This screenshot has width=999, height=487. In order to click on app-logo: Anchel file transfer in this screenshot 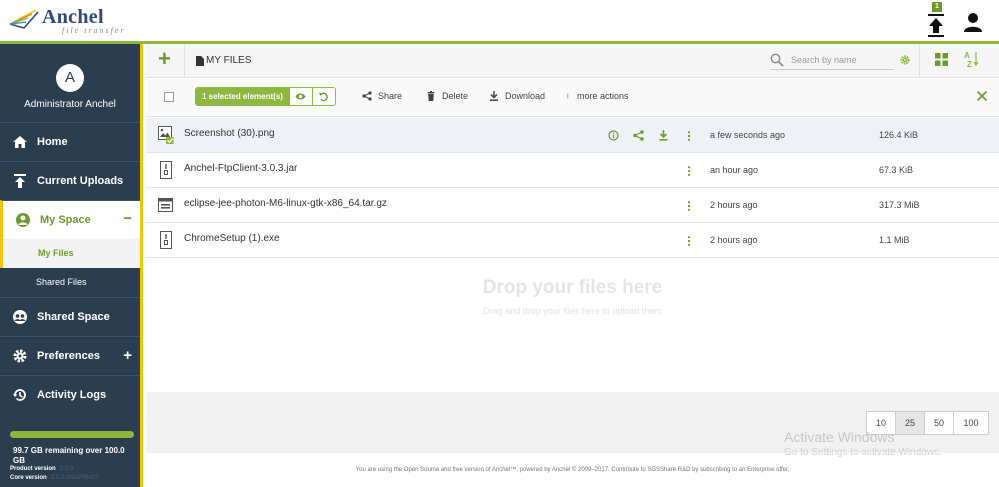, I will do `click(67, 21)`.